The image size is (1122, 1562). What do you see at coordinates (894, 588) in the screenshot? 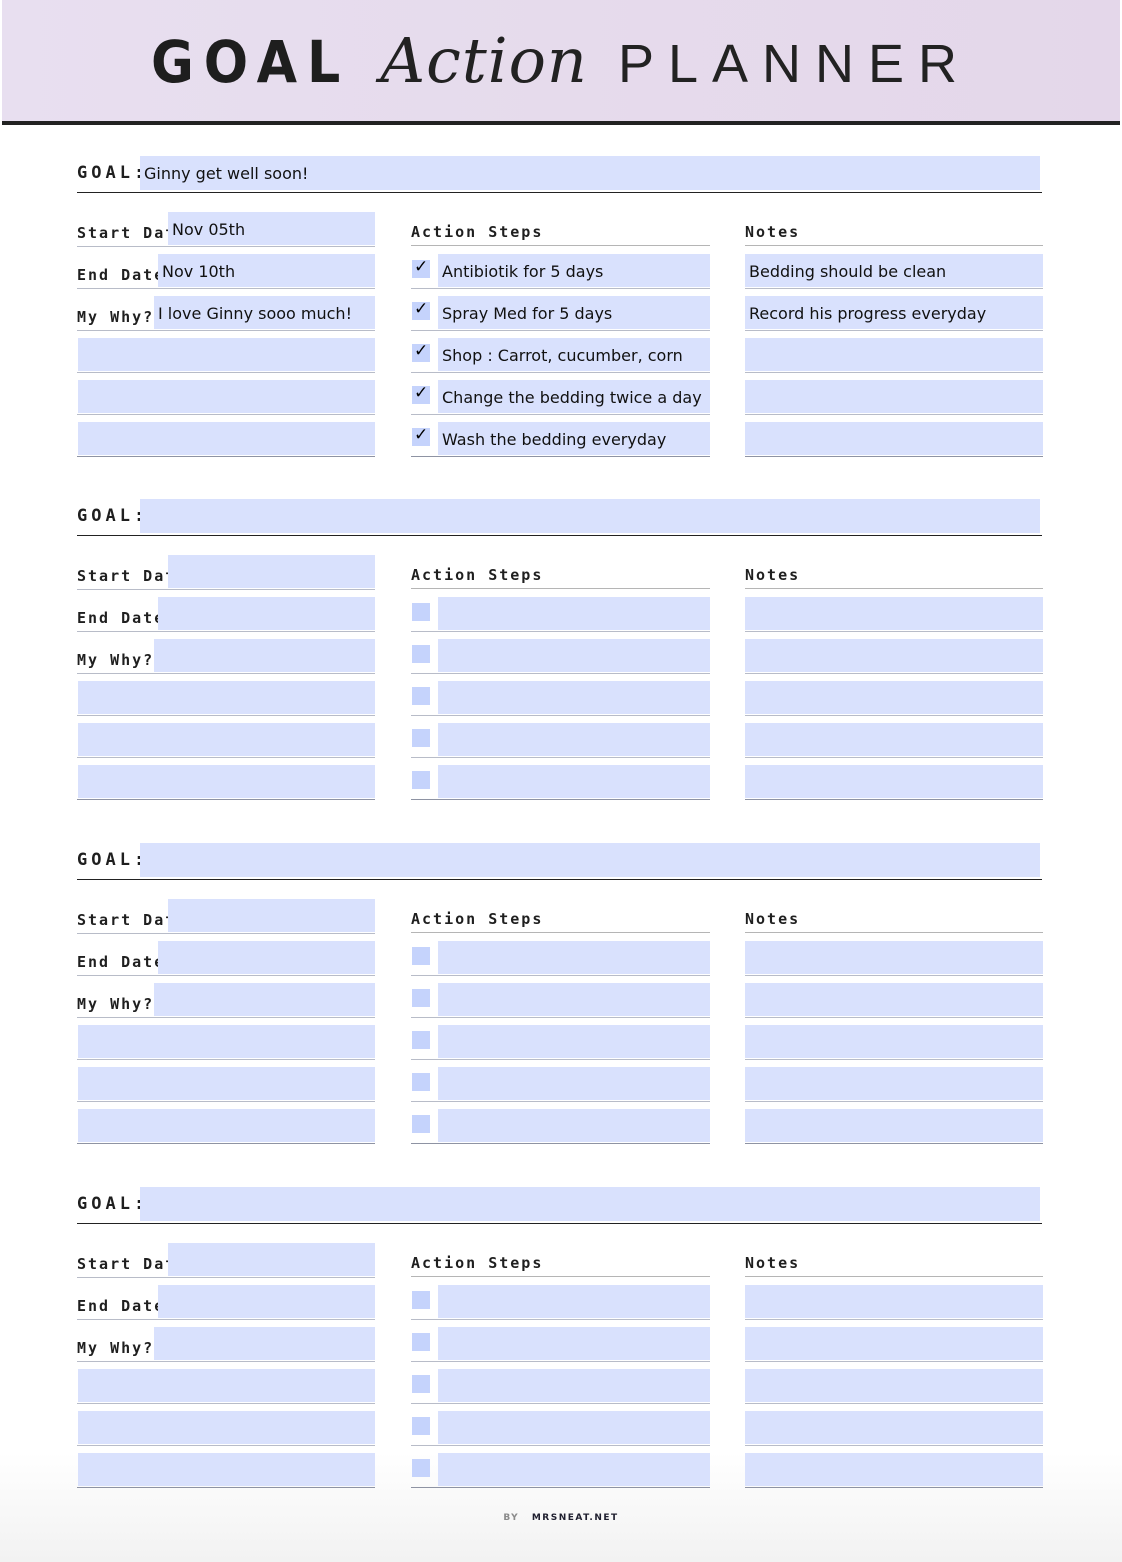
I see `notes-underline` at bounding box center [894, 588].